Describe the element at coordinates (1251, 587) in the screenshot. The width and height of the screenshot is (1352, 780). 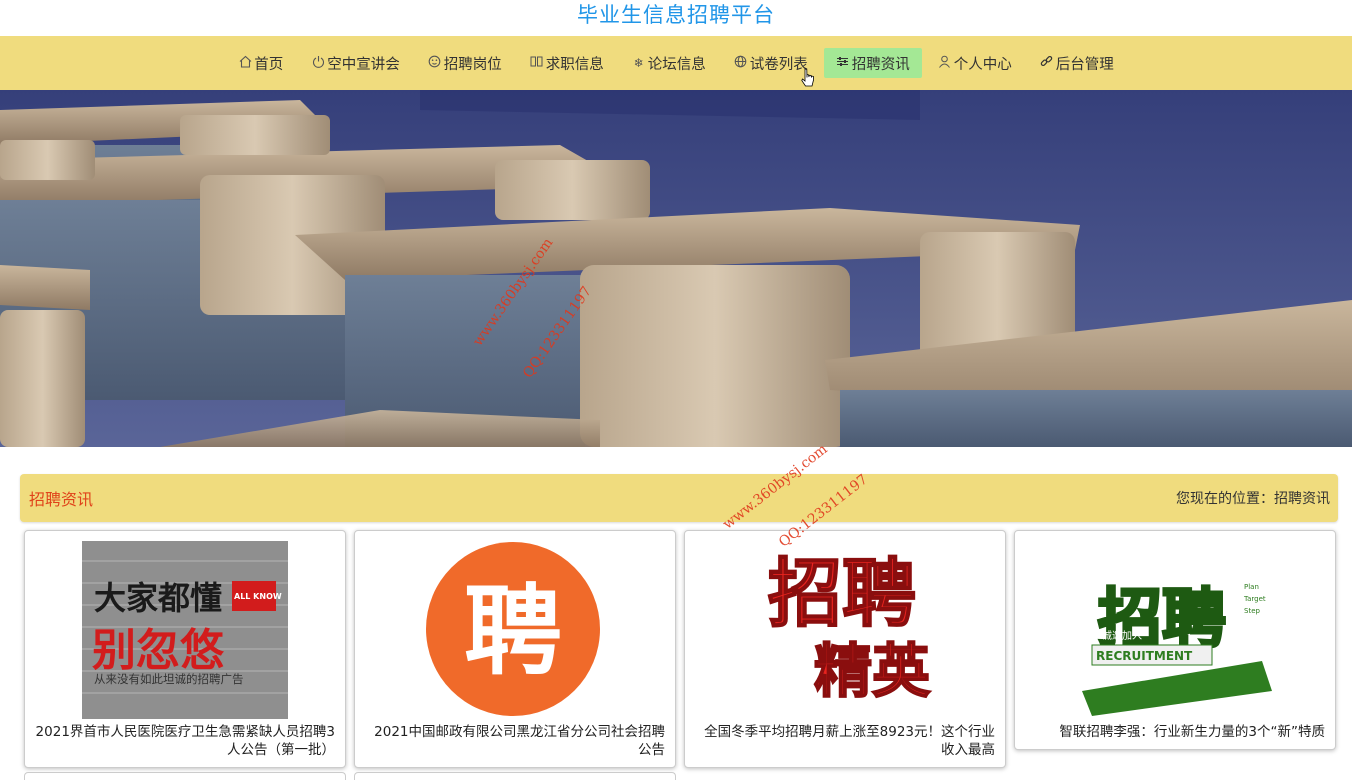
I see `image-text: Plan` at that location.